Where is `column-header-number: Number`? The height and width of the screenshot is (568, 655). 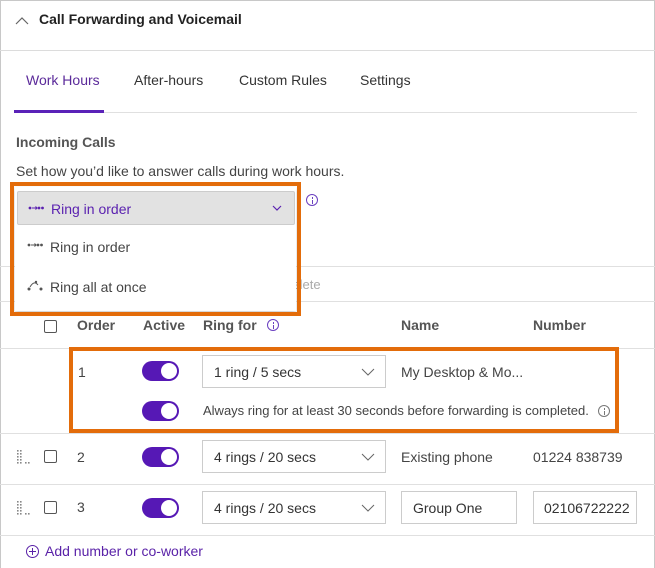 column-header-number: Number is located at coordinates (559, 325).